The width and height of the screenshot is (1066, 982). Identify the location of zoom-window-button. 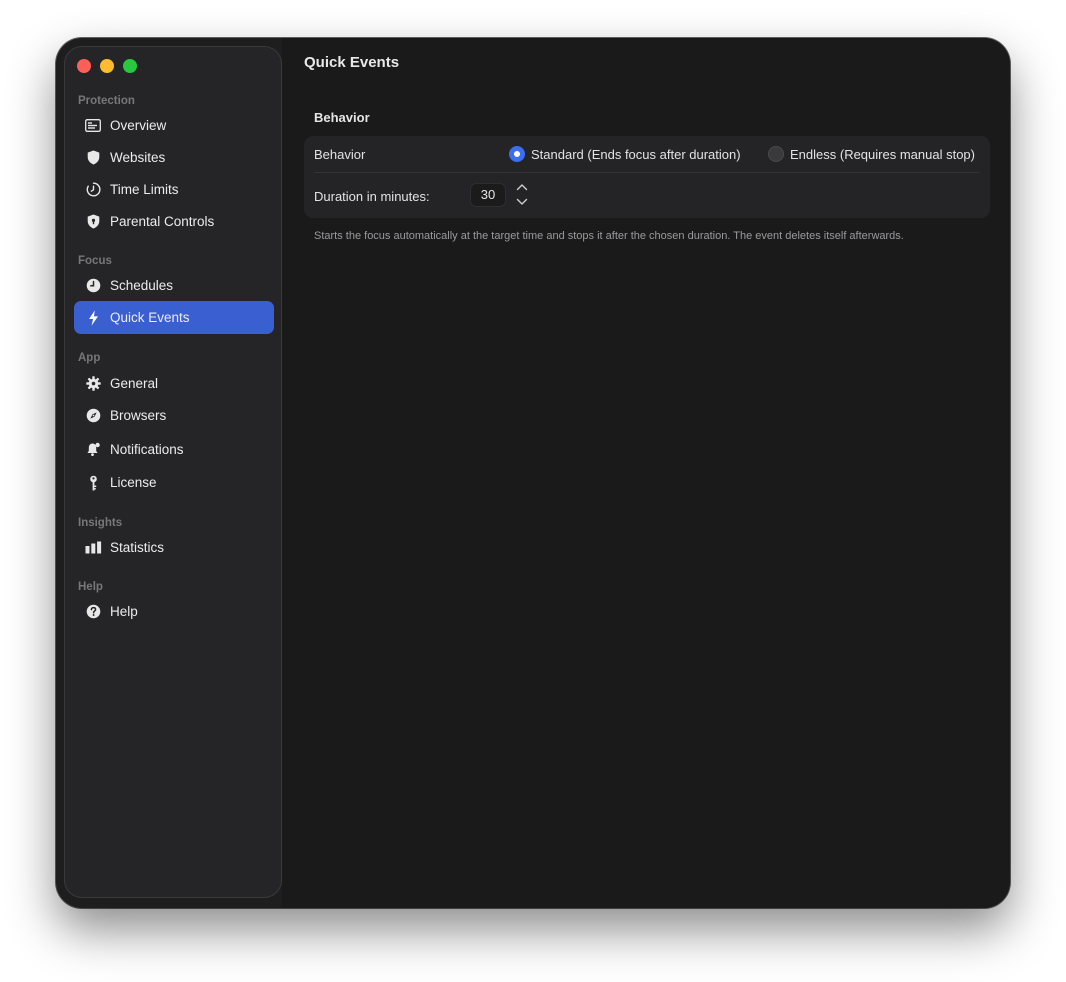
(130, 66).